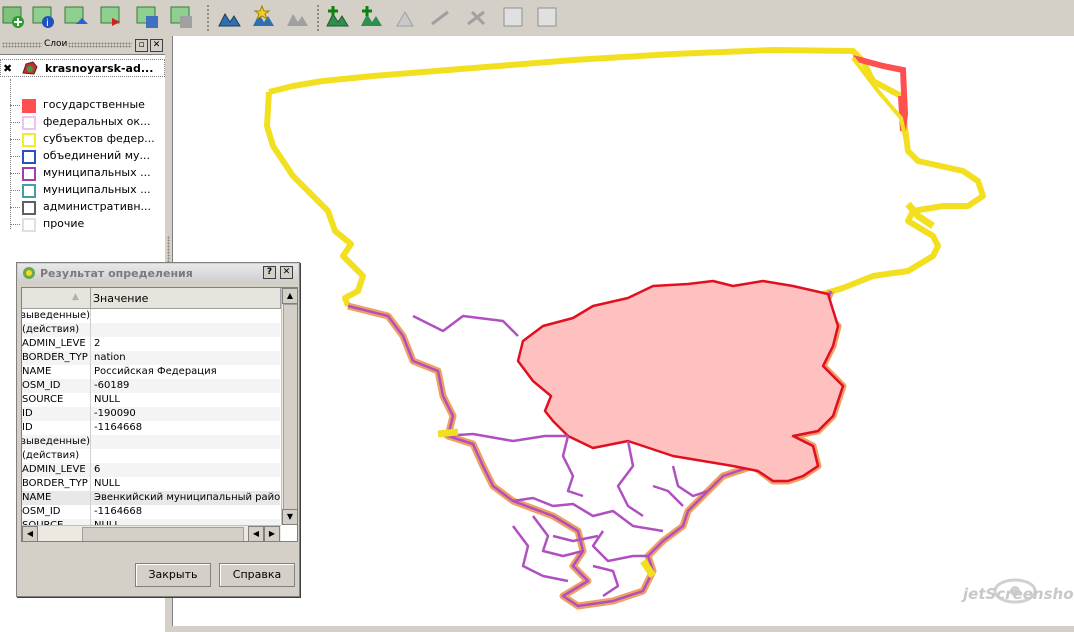 The width and height of the screenshot is (1074, 632). Describe the element at coordinates (256, 533) in the screenshot. I see `scroll-left-button-2: ◀` at that location.